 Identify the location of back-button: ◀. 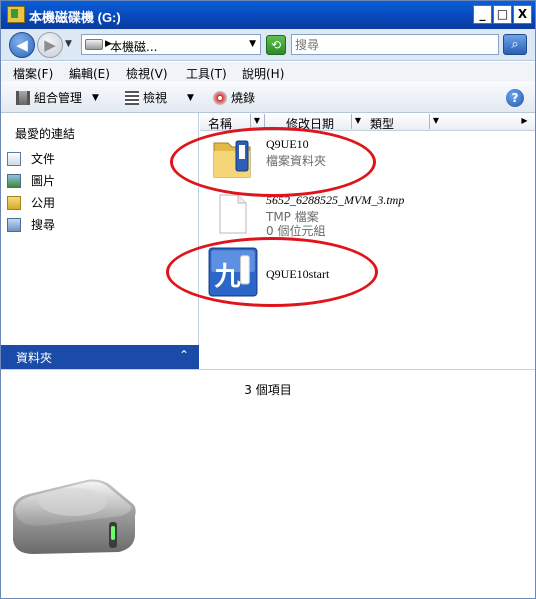
(22, 45).